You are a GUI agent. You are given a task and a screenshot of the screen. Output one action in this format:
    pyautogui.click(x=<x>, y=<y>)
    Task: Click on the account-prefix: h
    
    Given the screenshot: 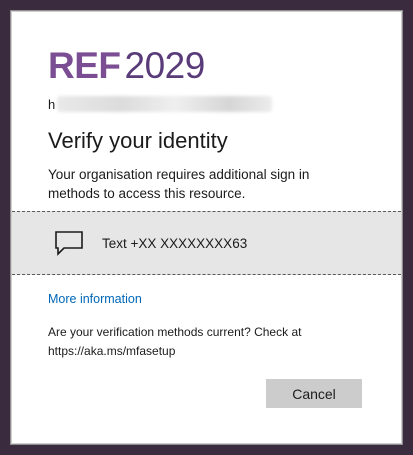 What is the action you would take?
    pyautogui.click(x=52, y=104)
    